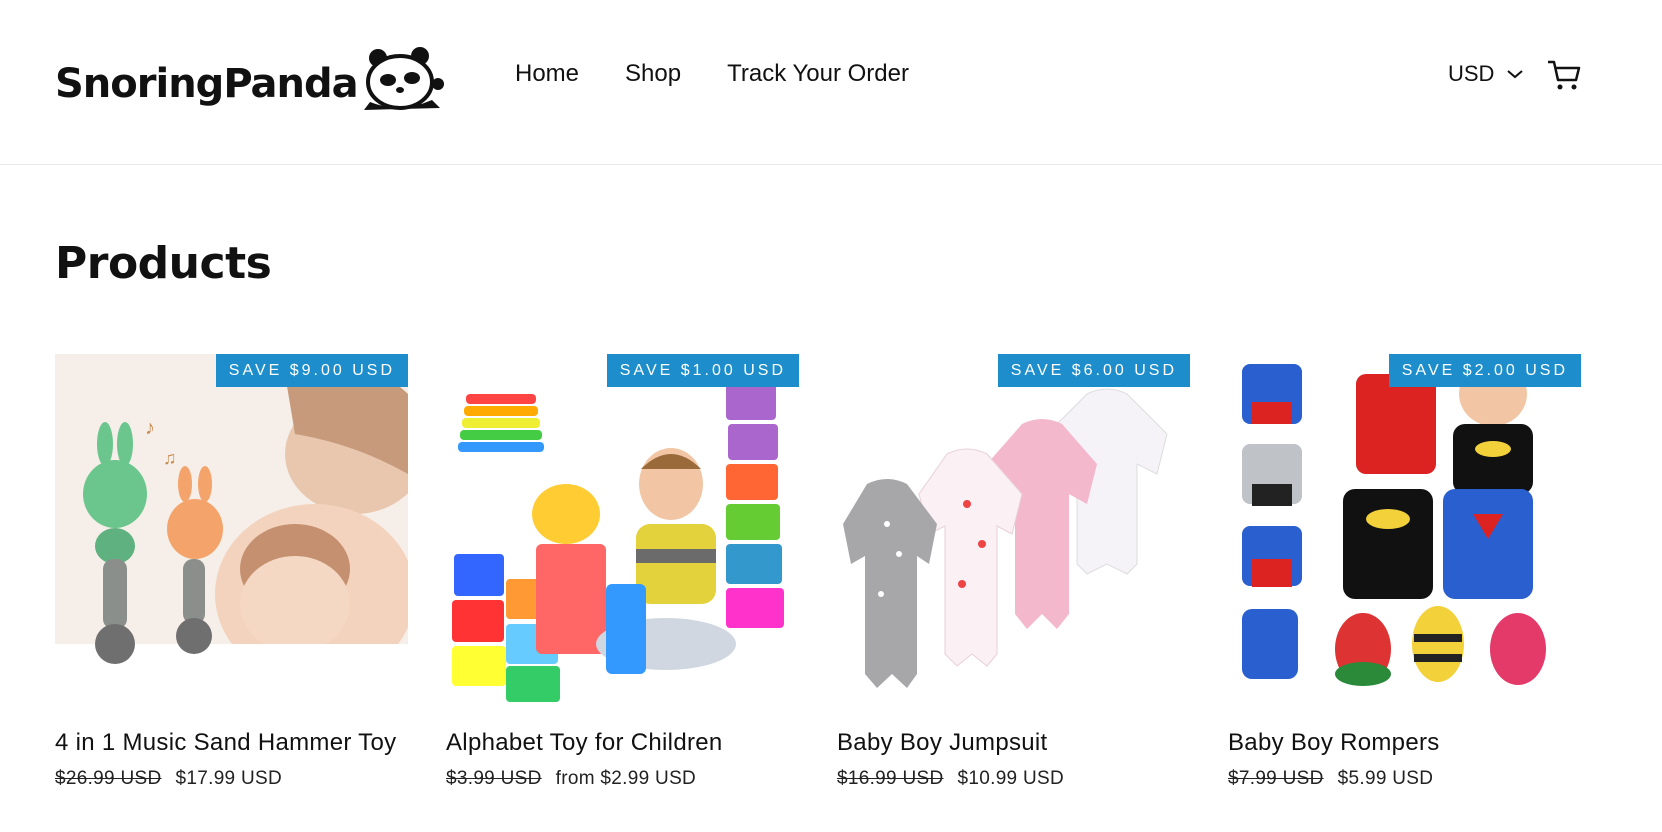 Image resolution: width=1662 pixels, height=832 pixels. Describe the element at coordinates (547, 74) in the screenshot. I see `nav-home: Home` at that location.